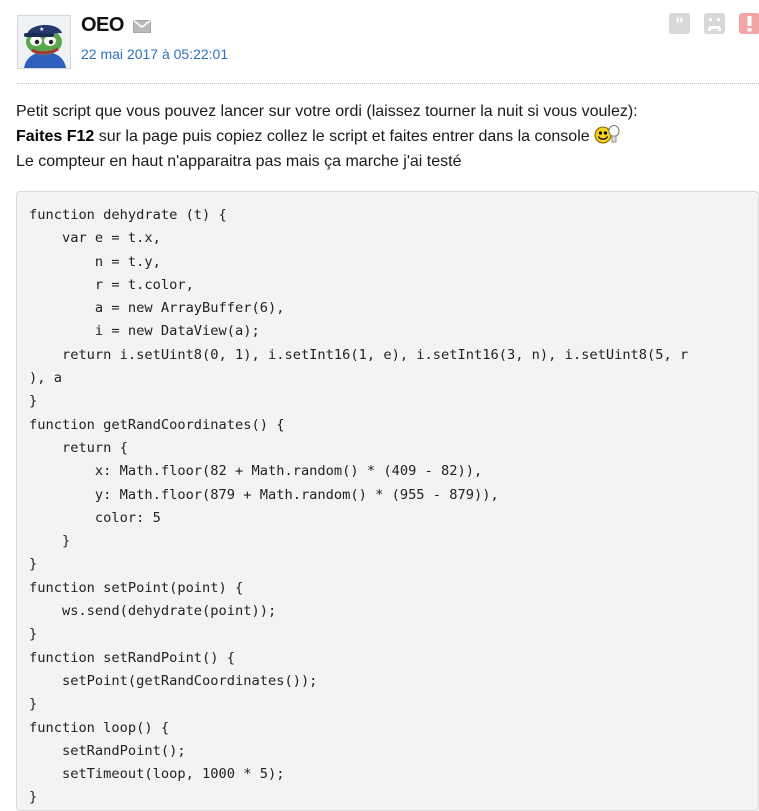 This screenshot has height=811, width=759. I want to click on bold-text: Faites F12, so click(55, 136).